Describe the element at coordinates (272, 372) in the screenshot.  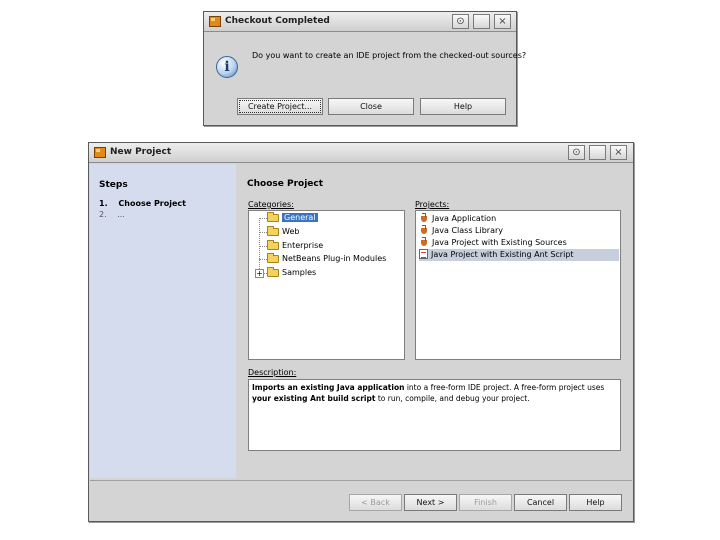
I see `description-label: Description:` at that location.